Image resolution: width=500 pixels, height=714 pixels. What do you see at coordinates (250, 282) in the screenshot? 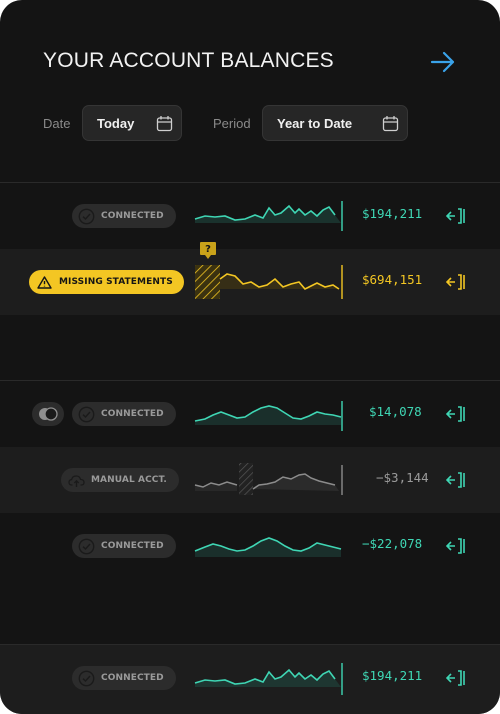
I see `account-row: MISSING STATEMENTS $694,151` at bounding box center [250, 282].